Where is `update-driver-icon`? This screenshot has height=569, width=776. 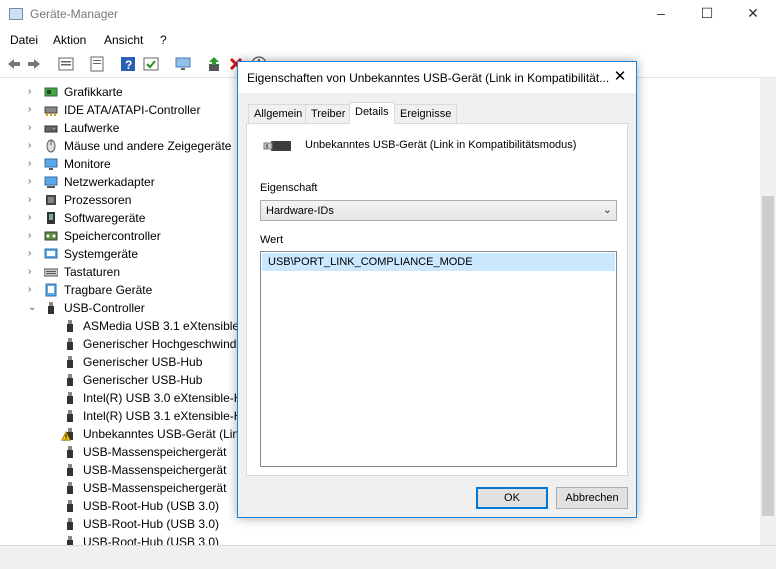
update-driver-icon is located at coordinates (214, 64).